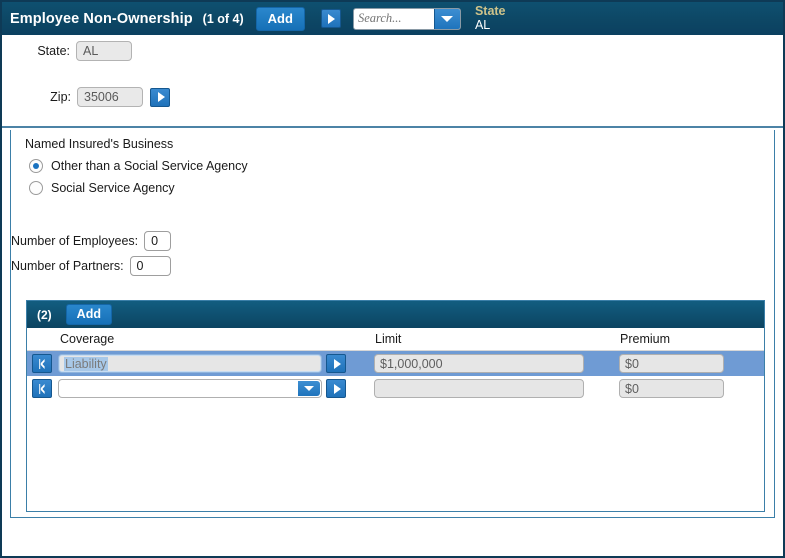 Image resolution: width=785 pixels, height=558 pixels. What do you see at coordinates (113, 188) in the screenshot?
I see `radio-label: Social Service Agency` at bounding box center [113, 188].